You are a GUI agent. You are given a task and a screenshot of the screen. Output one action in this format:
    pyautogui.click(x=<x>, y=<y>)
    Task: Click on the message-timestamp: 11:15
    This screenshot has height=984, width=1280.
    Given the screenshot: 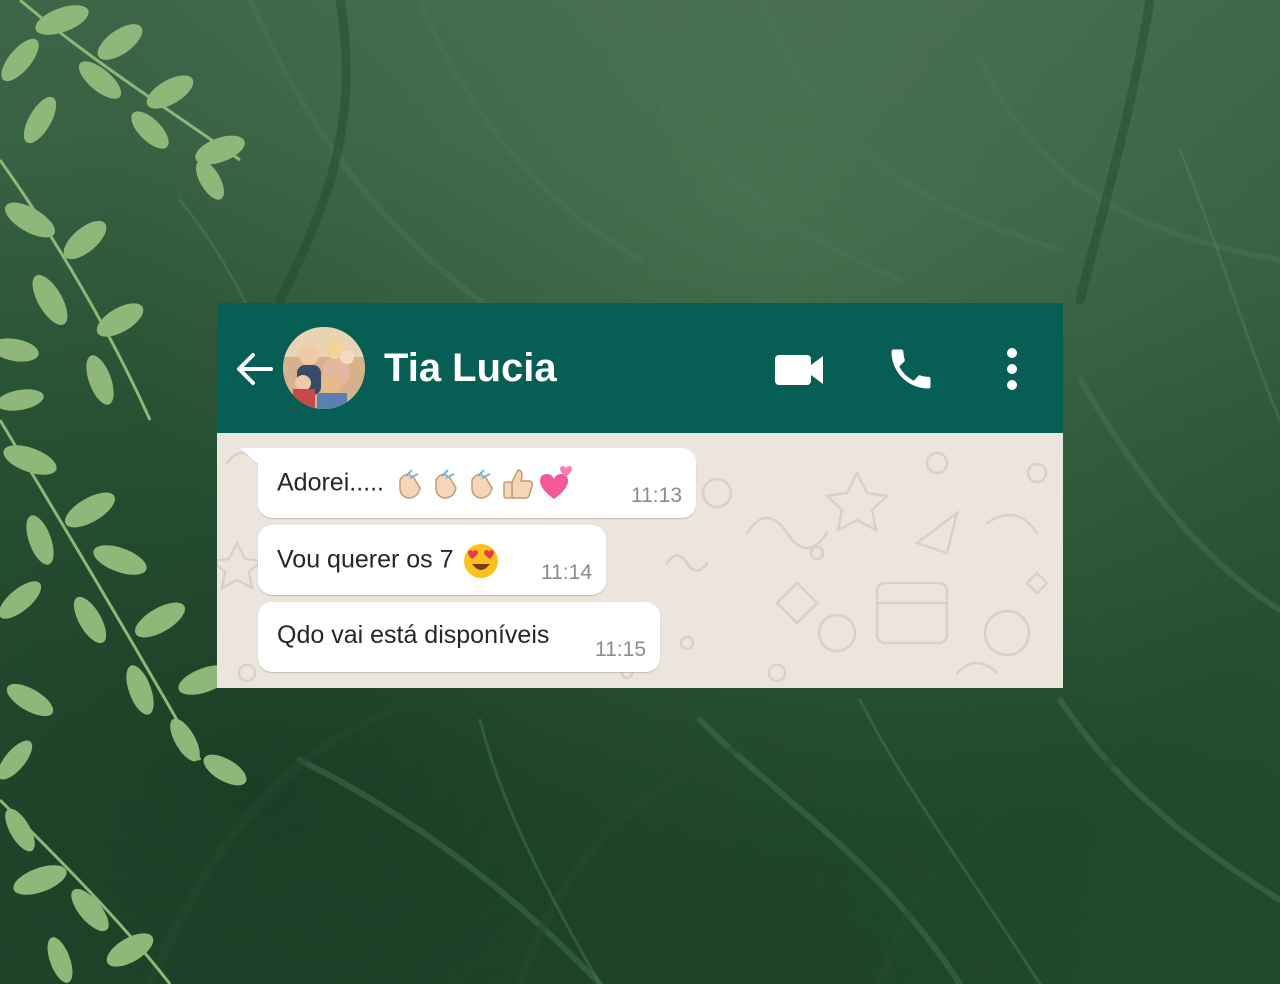 What is the action you would take?
    pyautogui.click(x=620, y=649)
    